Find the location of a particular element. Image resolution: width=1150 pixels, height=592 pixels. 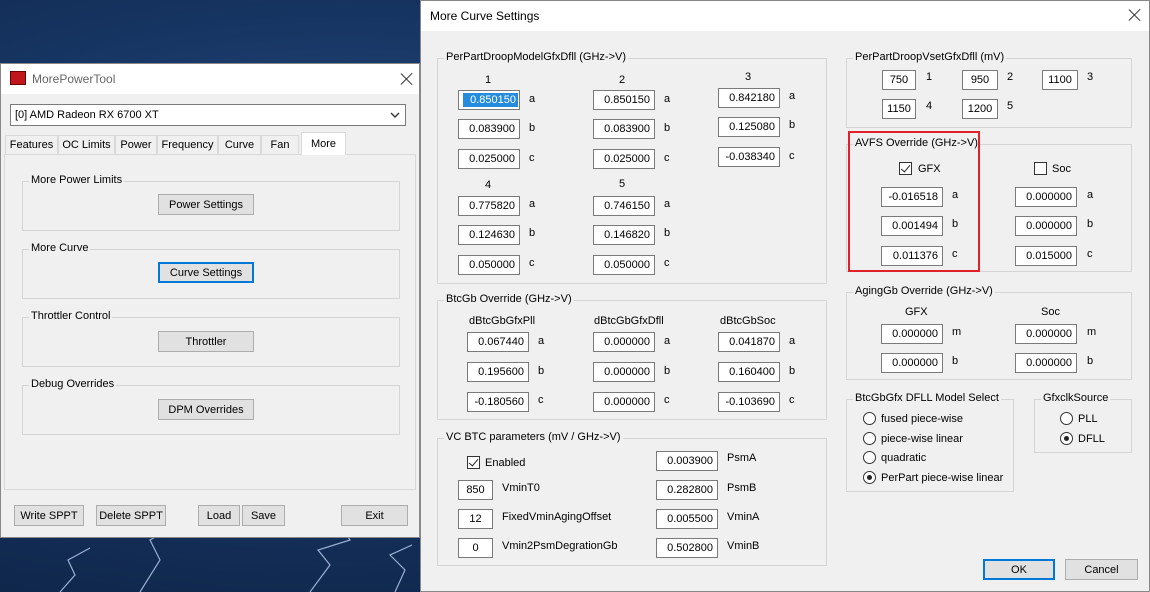

app-logo is located at coordinates (18, 78).